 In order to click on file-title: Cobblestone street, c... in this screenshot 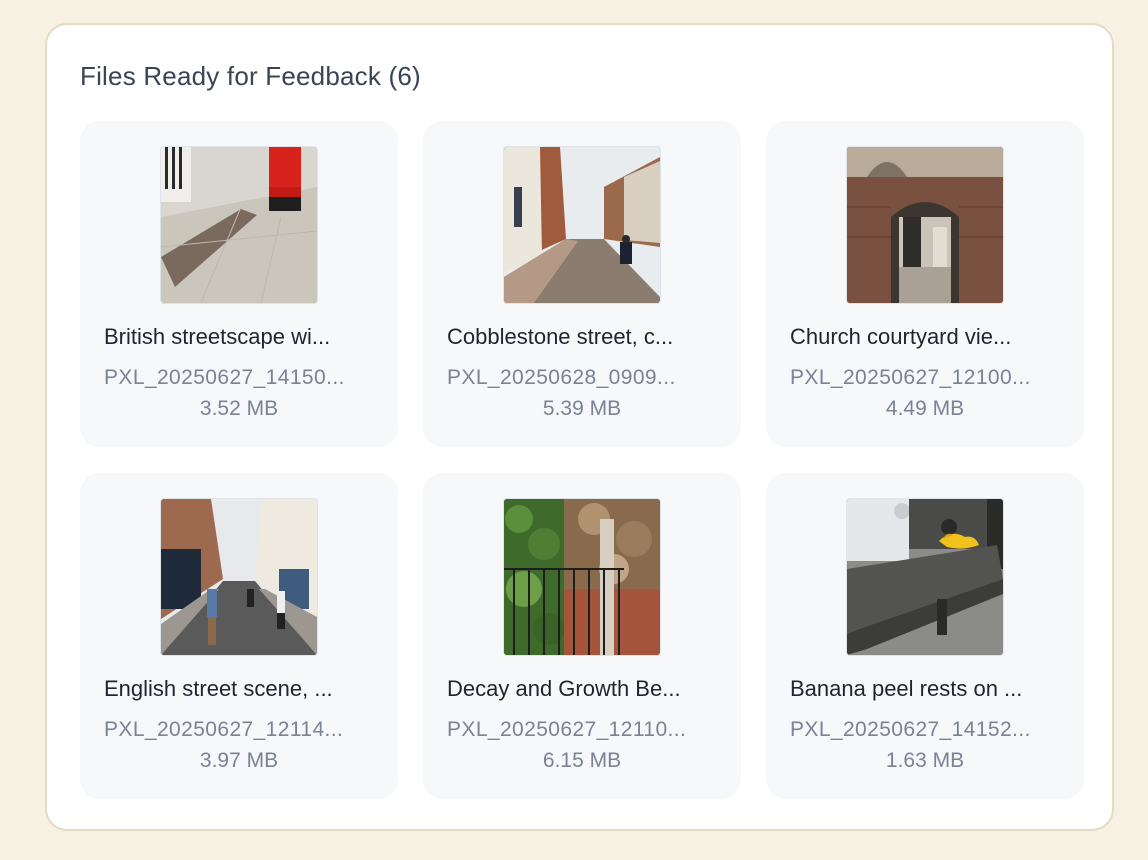, I will do `click(560, 336)`.